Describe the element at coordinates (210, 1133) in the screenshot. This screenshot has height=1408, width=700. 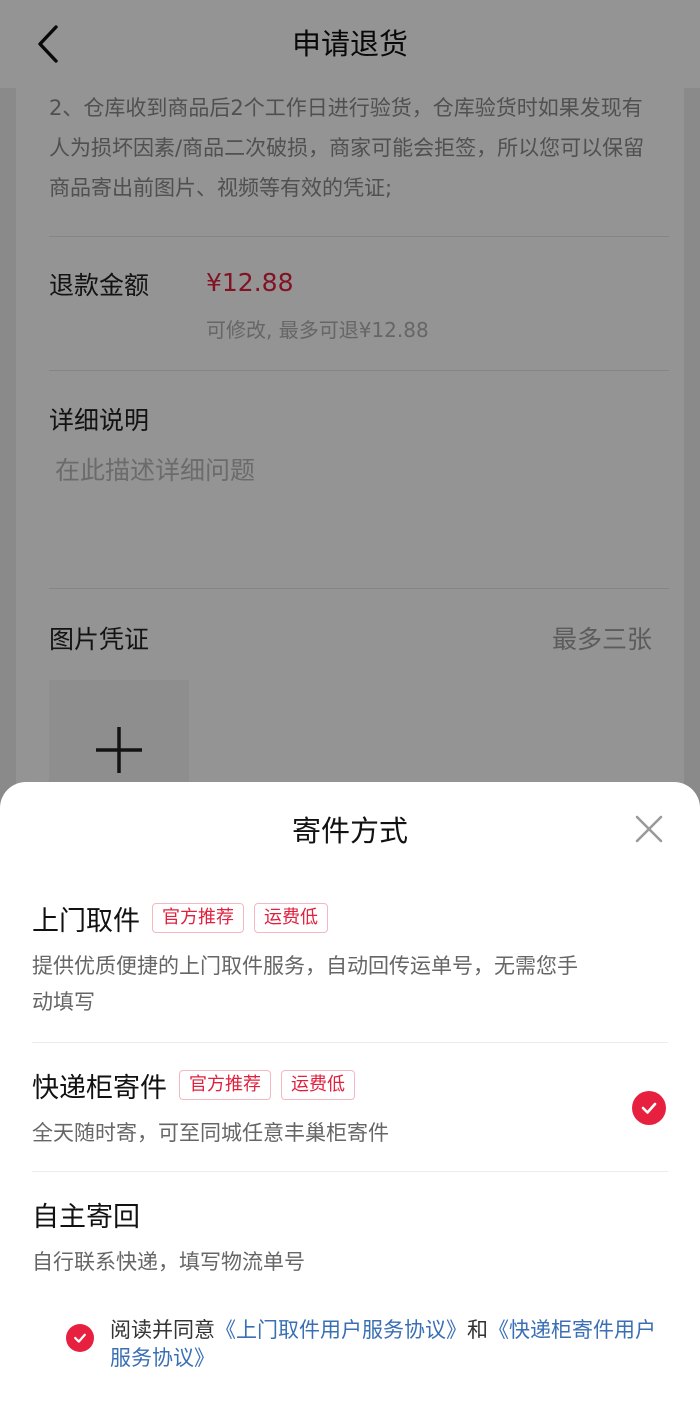
I see `option-description: 全天随时寄，可至同城任意丰巢柜寄件` at that location.